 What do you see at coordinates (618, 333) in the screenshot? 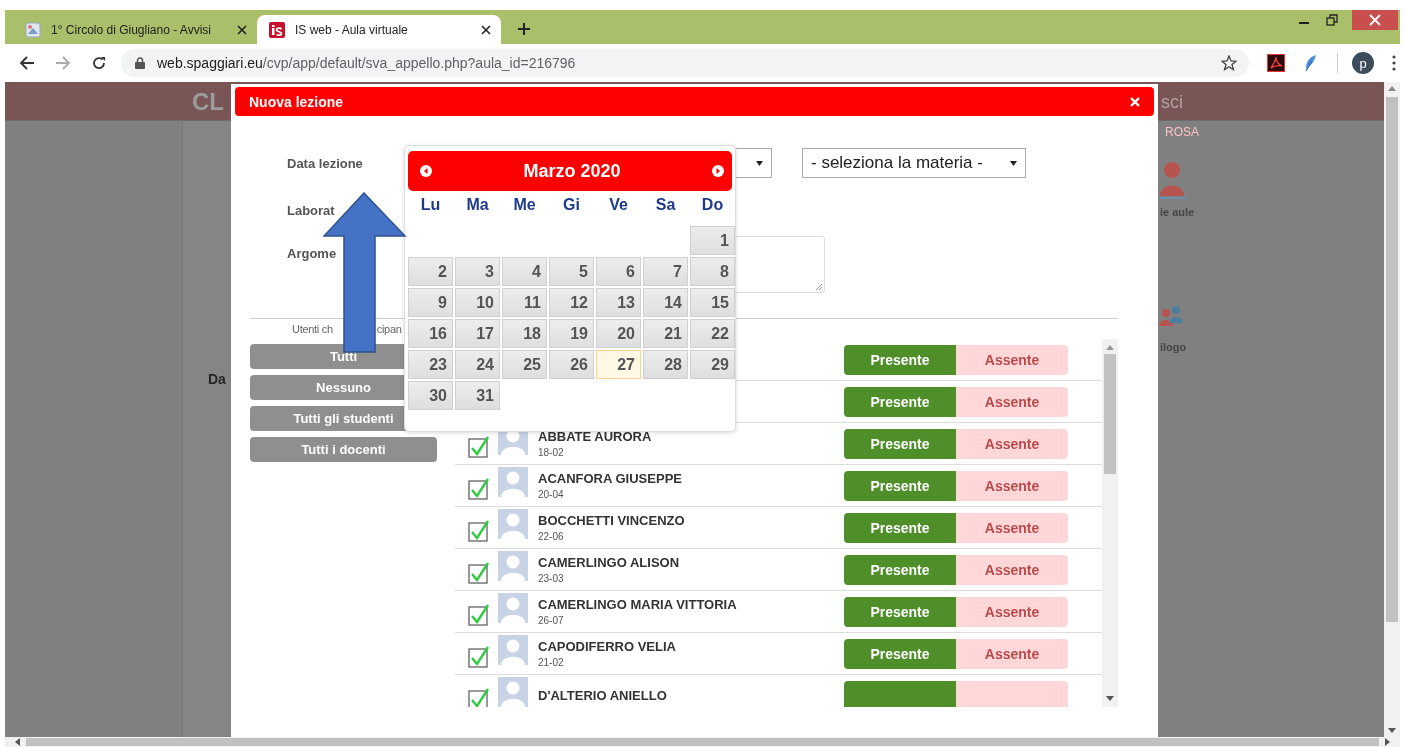
I see `calendar-day: 20` at bounding box center [618, 333].